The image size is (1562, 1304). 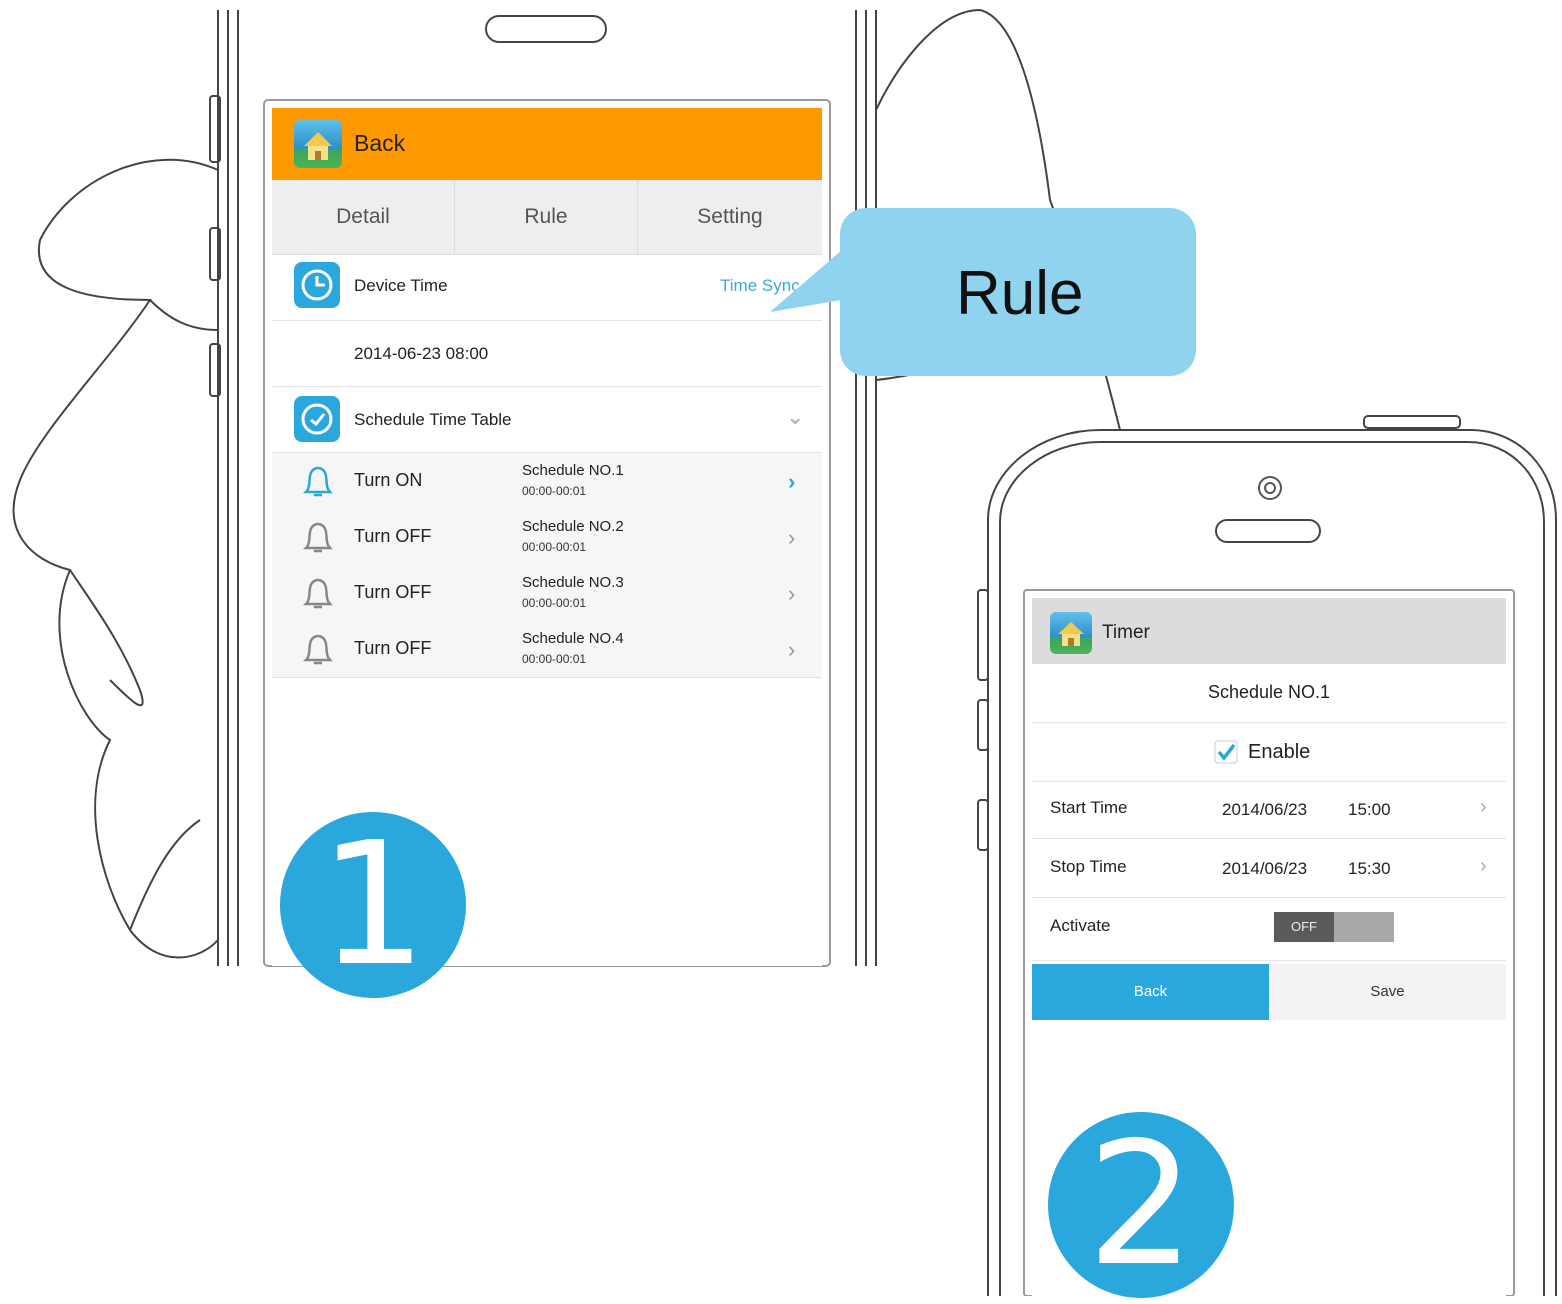 What do you see at coordinates (373, 905) in the screenshot?
I see `step-badge-1: 1` at bounding box center [373, 905].